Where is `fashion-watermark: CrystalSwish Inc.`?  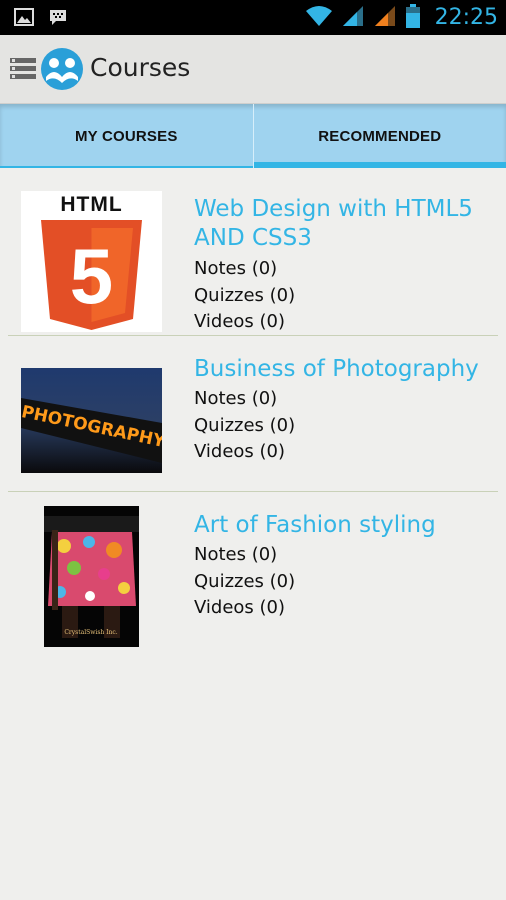 fashion-watermark: CrystalSwish Inc. is located at coordinates (90, 632).